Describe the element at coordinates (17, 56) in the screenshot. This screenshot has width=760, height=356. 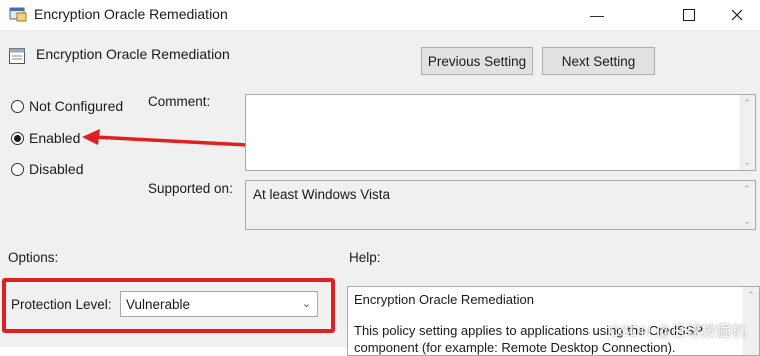
I see `setting-icon` at that location.